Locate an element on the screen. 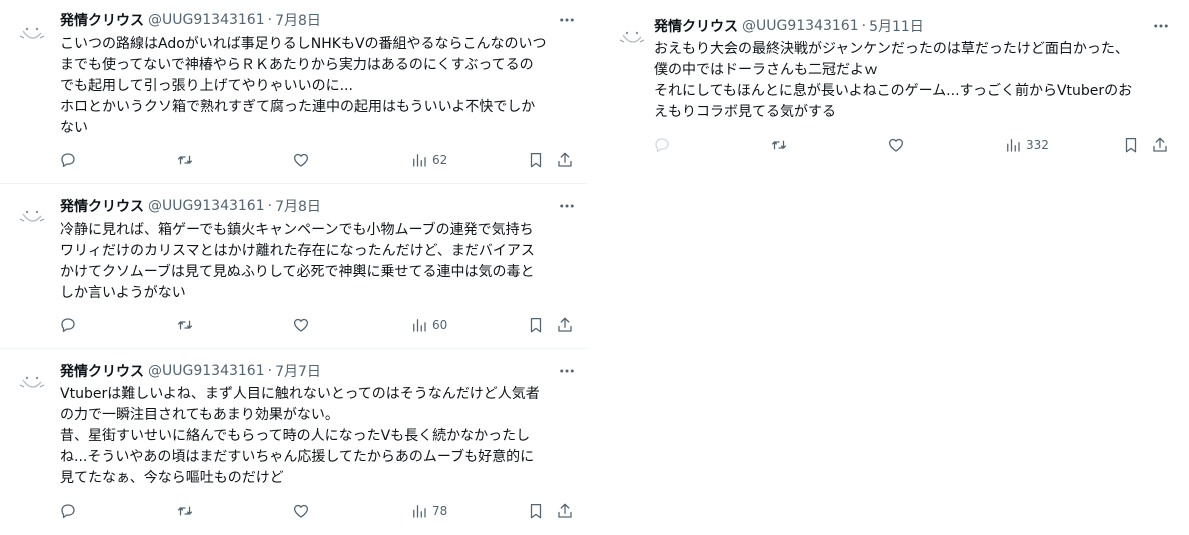 The image size is (1189, 535). tweet-header: 発情クリウス @UUG91343161 · 7月7日 is located at coordinates (190, 371).